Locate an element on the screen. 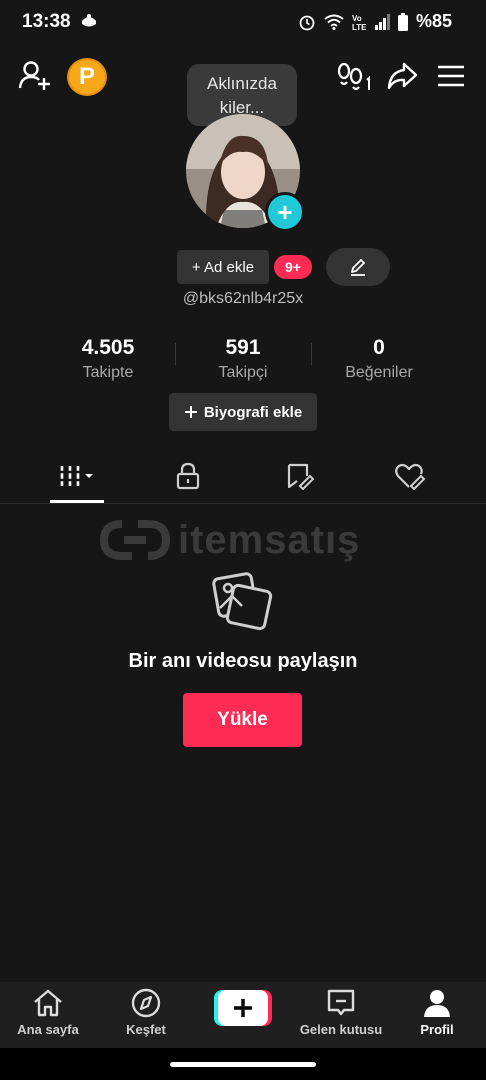 The width and height of the screenshot is (486, 1080). alarm-icon is located at coordinates (307, 22).